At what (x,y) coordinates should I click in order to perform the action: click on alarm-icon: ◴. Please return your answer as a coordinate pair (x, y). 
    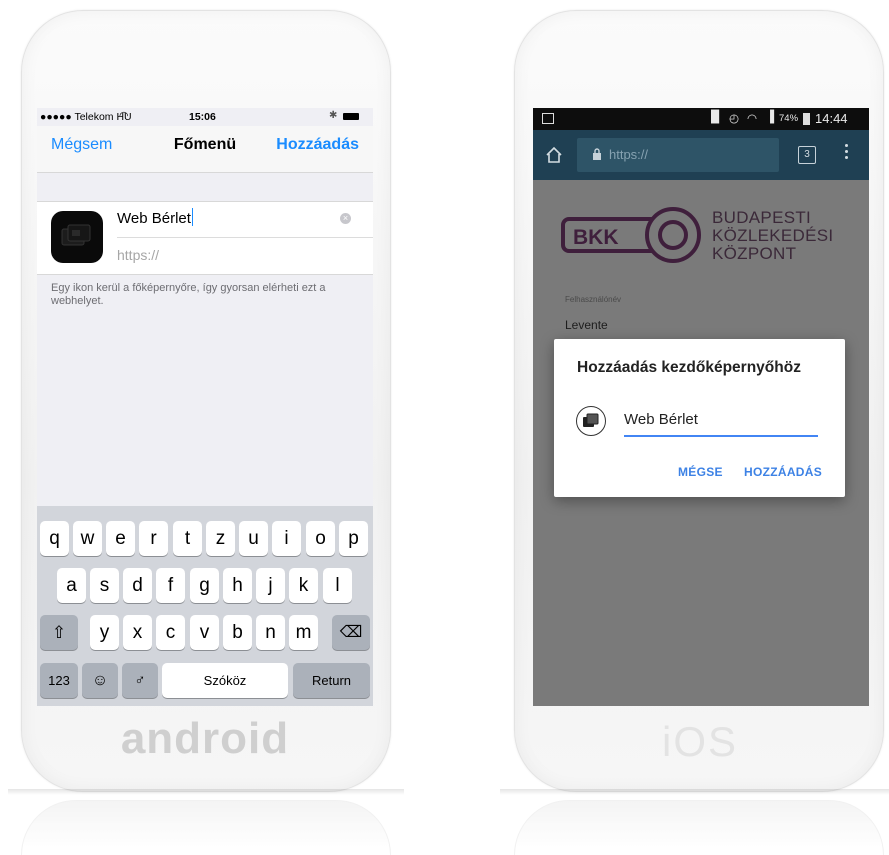
    Looking at the image, I should click on (734, 119).